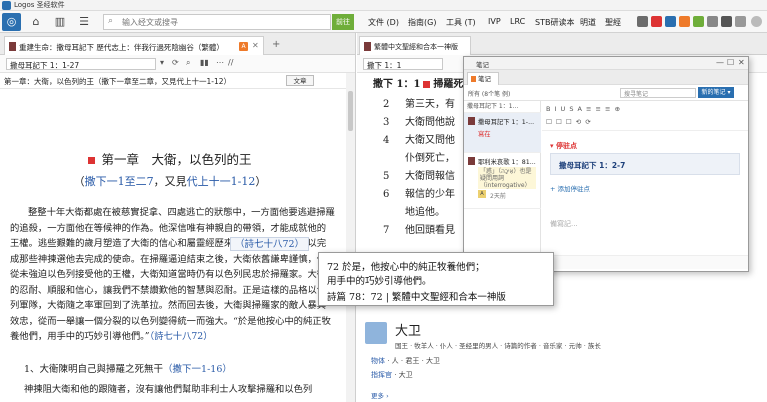 The height and width of the screenshot is (402, 767). What do you see at coordinates (350, 237) in the screenshot?
I see `scrollbar` at bounding box center [350, 237].